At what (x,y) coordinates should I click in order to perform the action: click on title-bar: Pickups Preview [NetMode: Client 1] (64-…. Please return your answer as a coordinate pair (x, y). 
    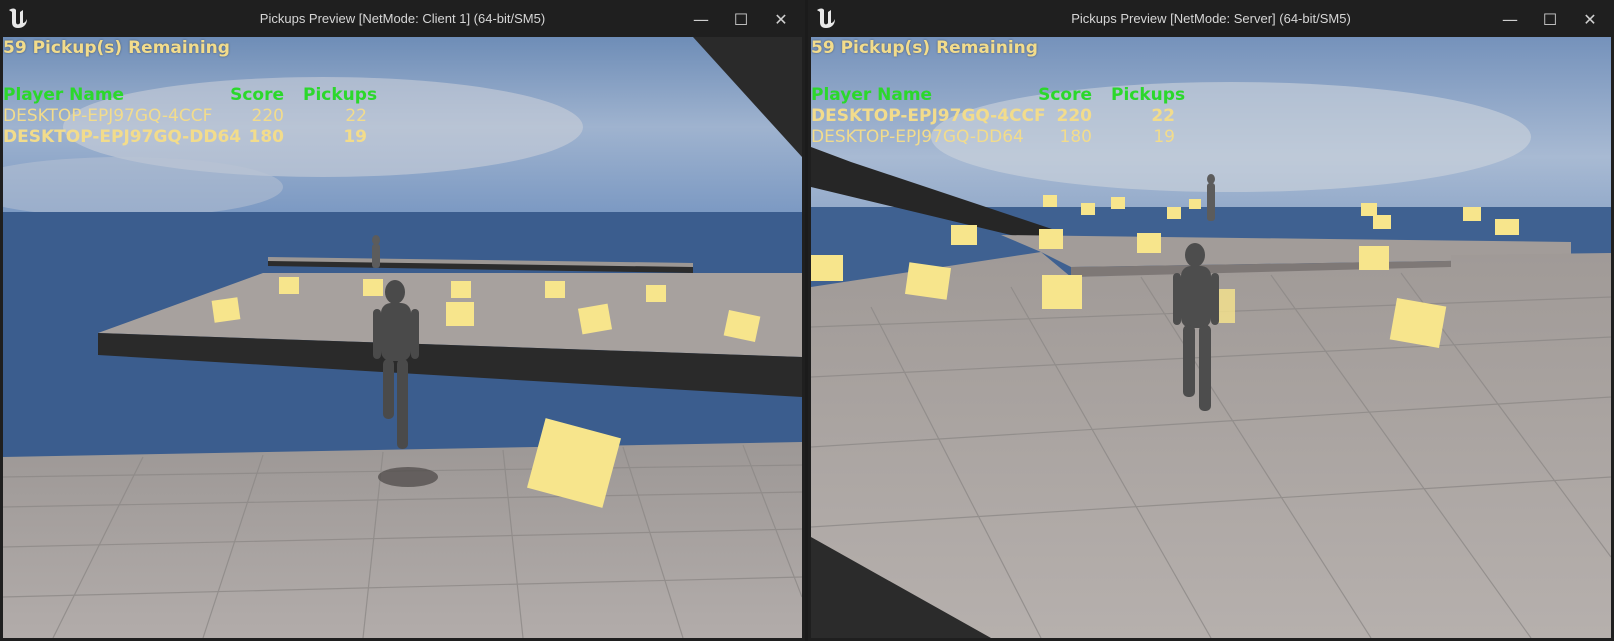
    Looking at the image, I should click on (402, 18).